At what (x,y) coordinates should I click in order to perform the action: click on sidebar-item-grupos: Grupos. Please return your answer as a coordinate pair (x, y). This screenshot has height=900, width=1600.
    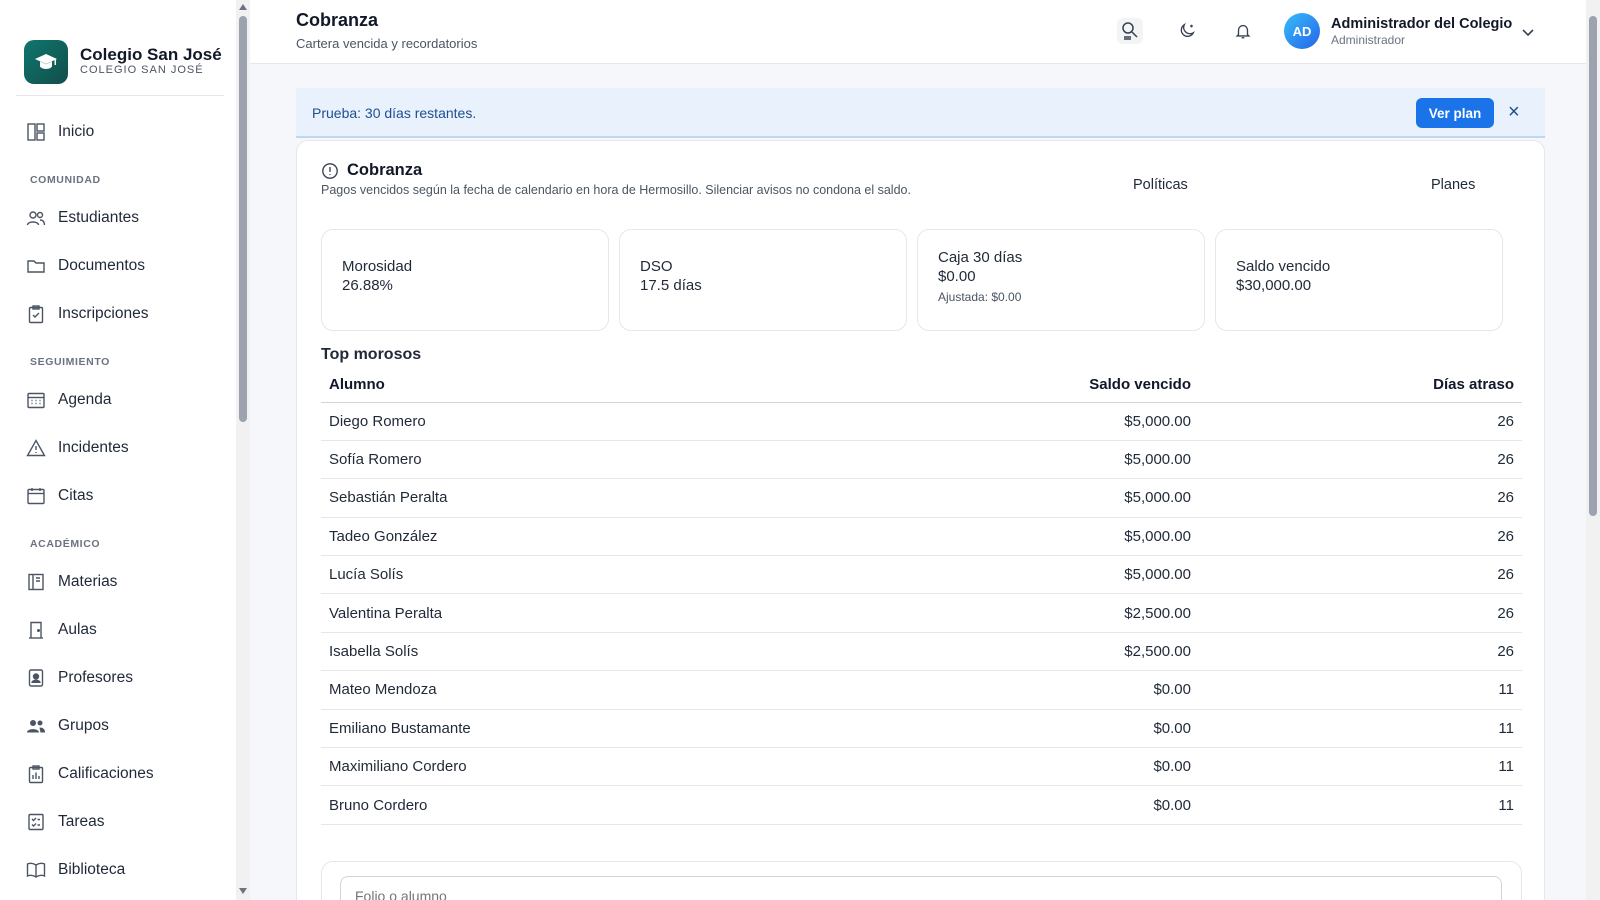
    Looking at the image, I should click on (120, 726).